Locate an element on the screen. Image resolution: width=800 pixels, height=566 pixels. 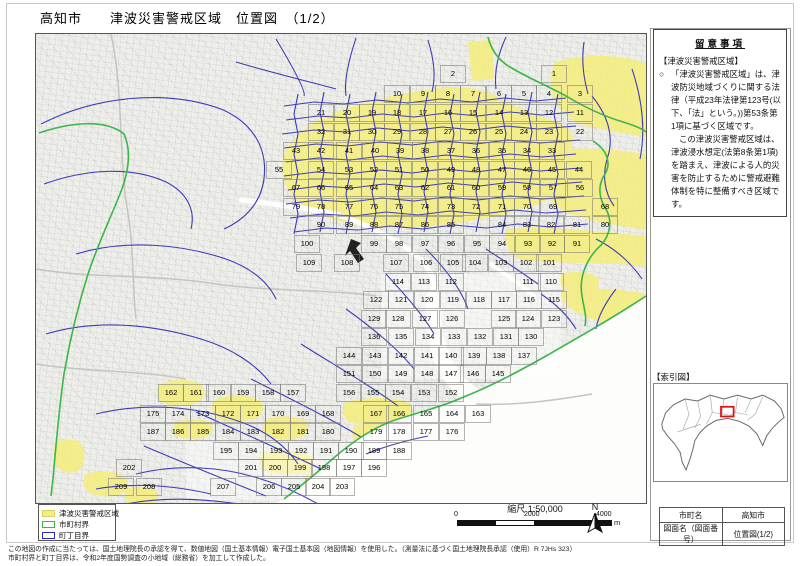
grid-cell-123: 123 is located at coordinates (554, 319).